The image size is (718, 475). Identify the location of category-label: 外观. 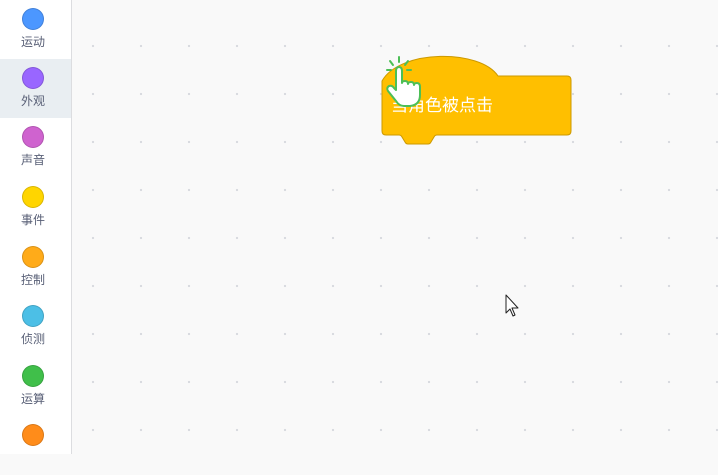
(32, 101).